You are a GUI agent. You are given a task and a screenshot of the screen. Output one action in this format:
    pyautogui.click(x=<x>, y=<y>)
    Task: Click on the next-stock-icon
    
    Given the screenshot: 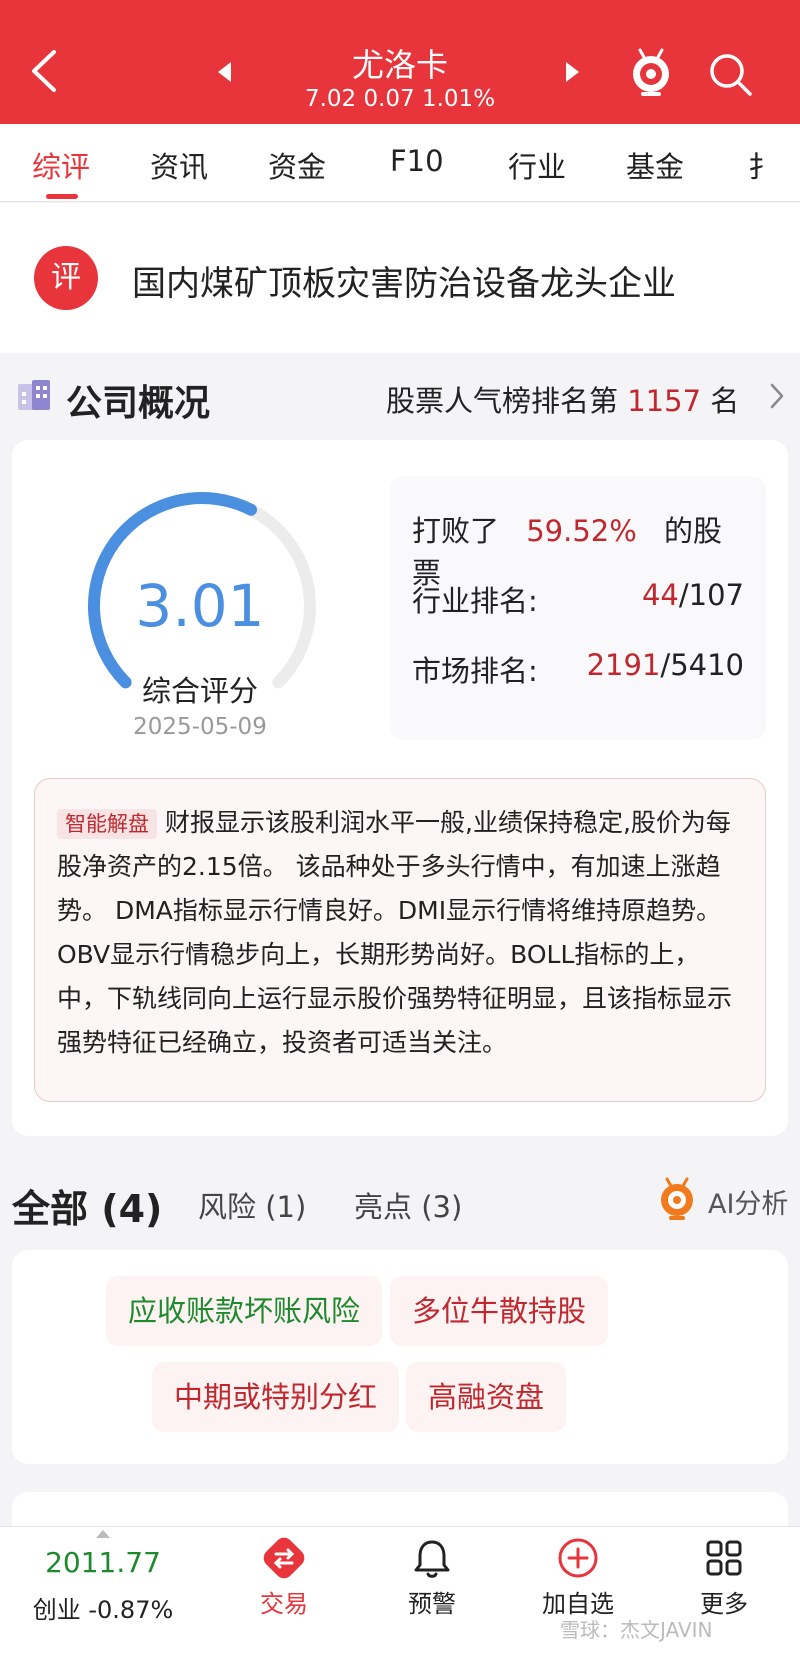 What is the action you would take?
    pyautogui.click(x=572, y=72)
    